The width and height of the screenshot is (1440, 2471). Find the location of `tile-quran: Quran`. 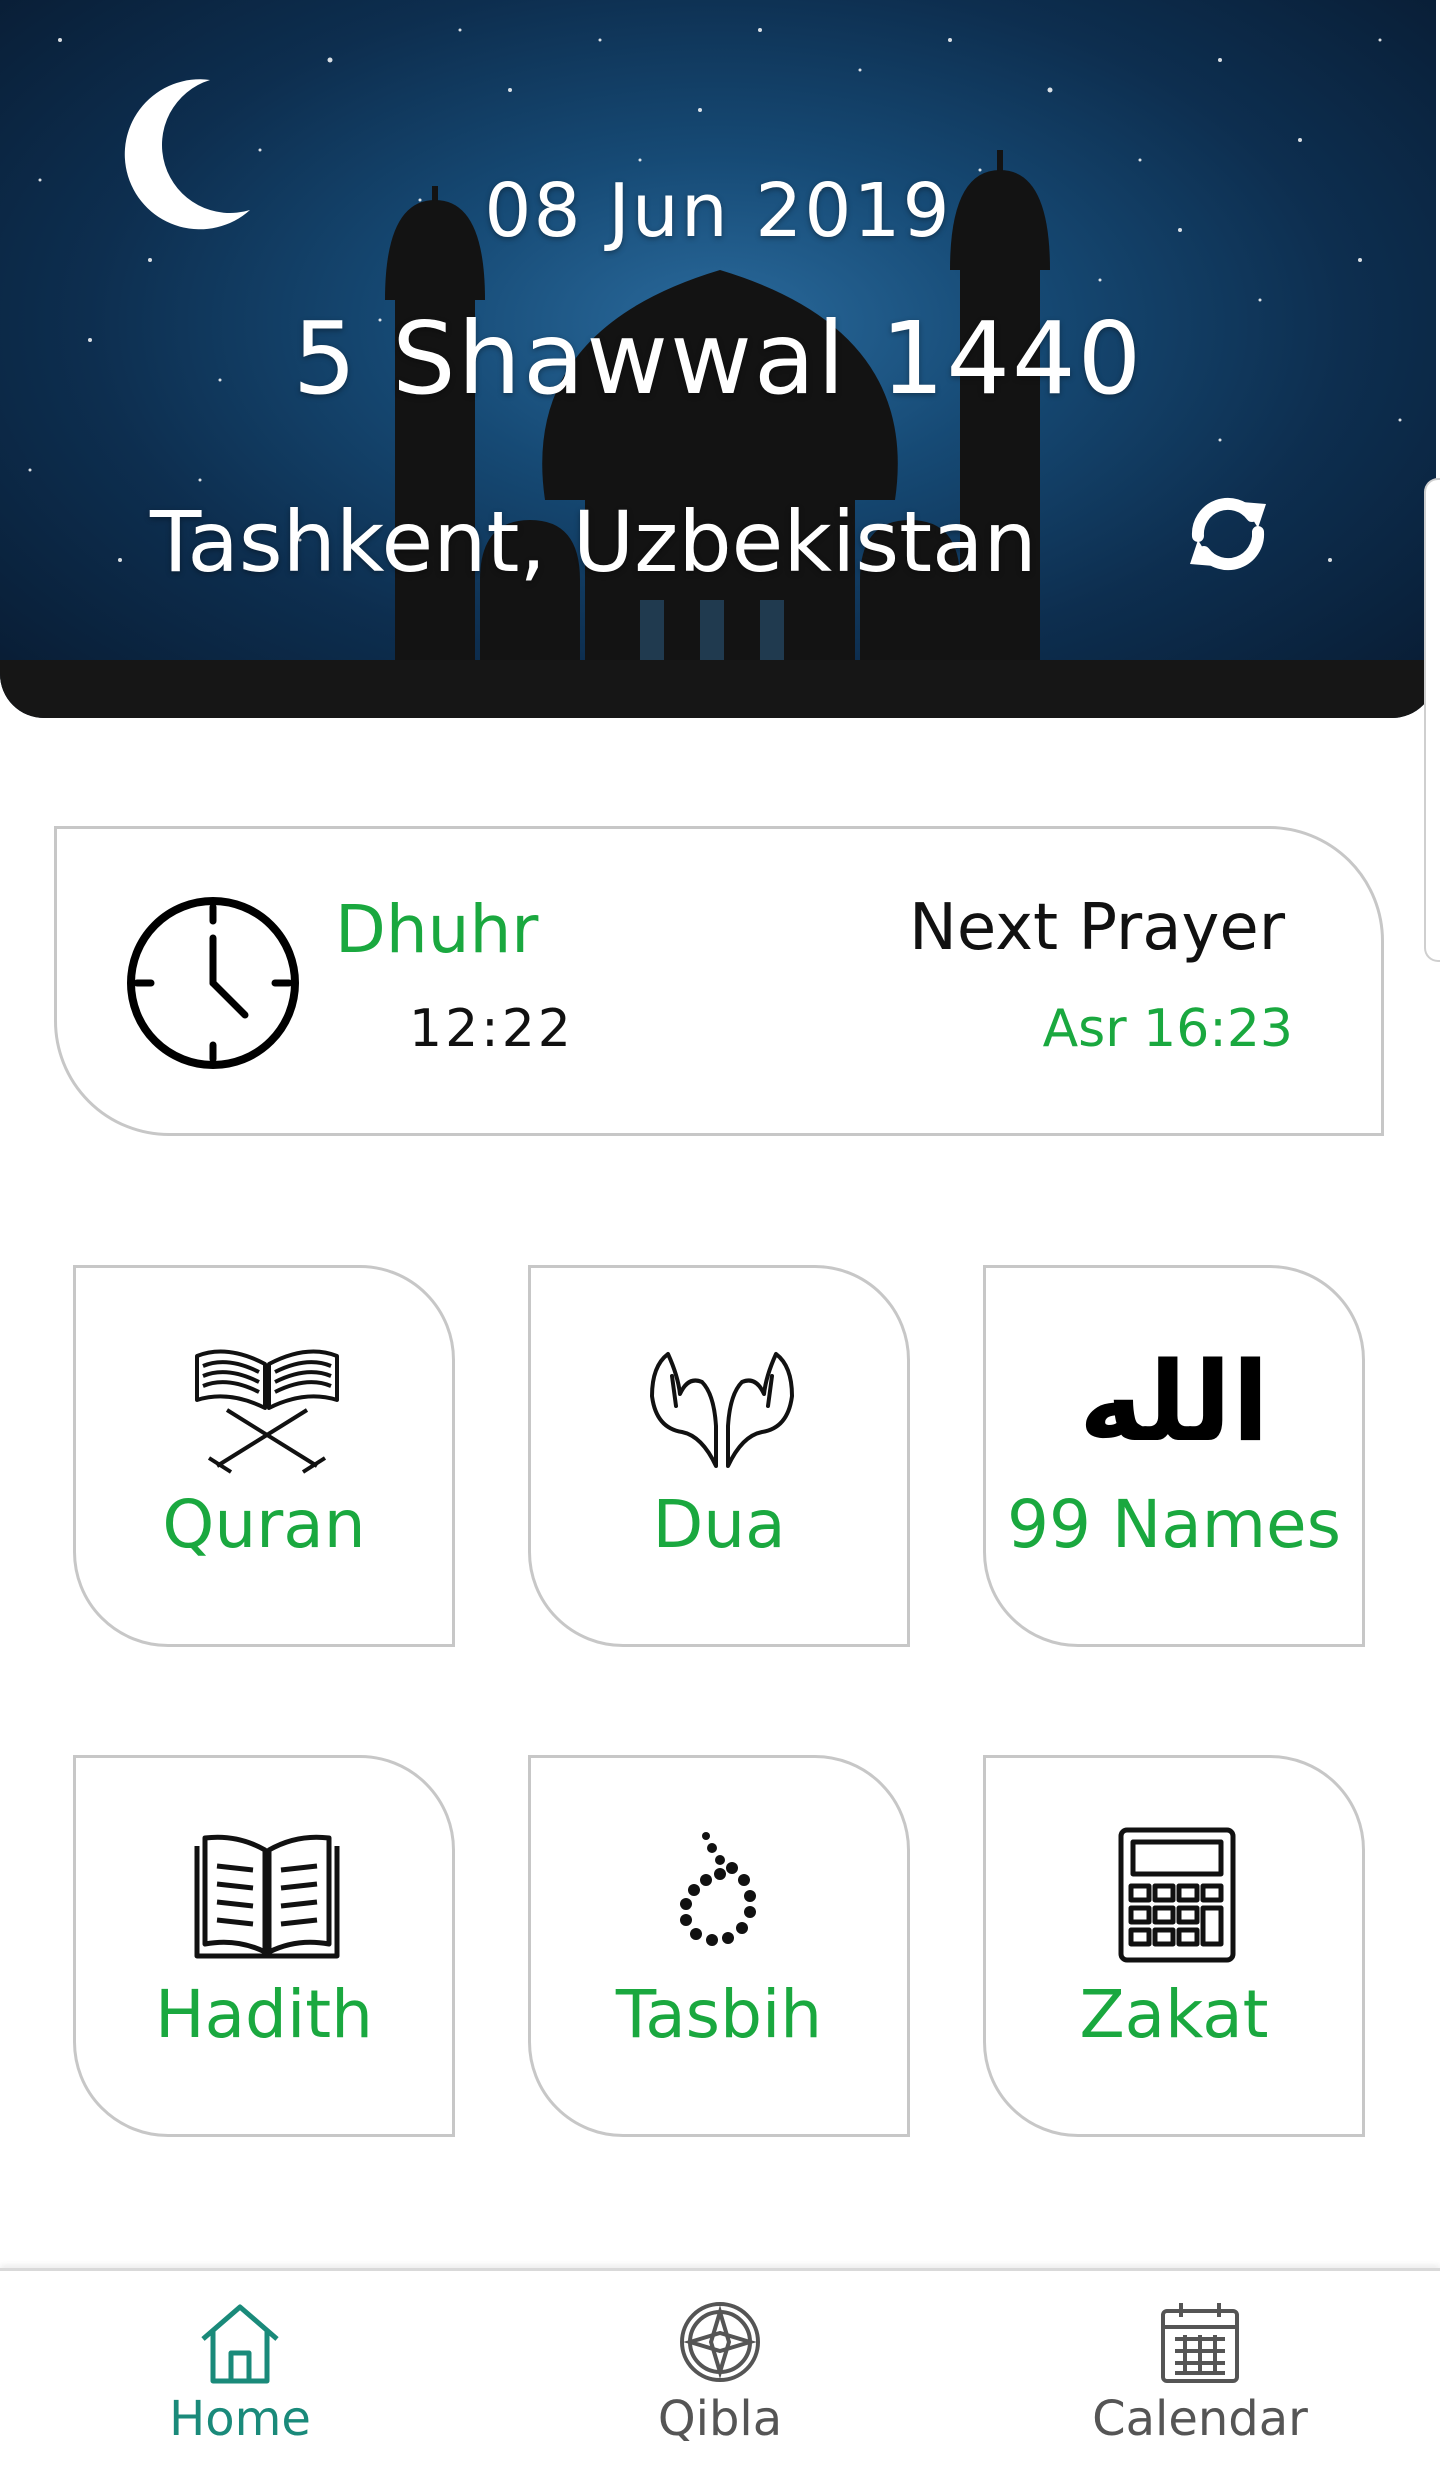

tile-quran: Quran is located at coordinates (264, 1456).